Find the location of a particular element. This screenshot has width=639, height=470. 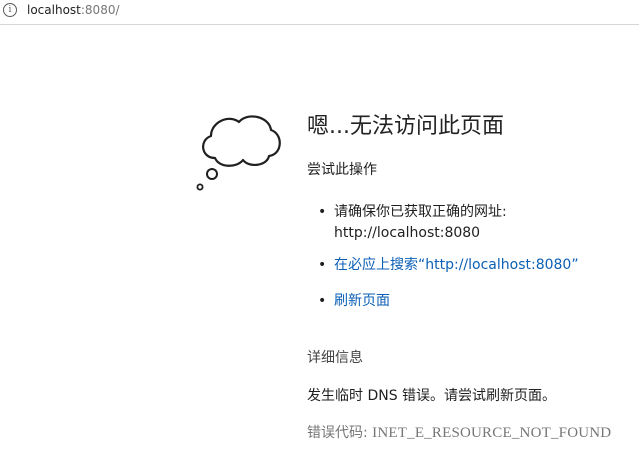

url-host: localhost is located at coordinates (54, 10).